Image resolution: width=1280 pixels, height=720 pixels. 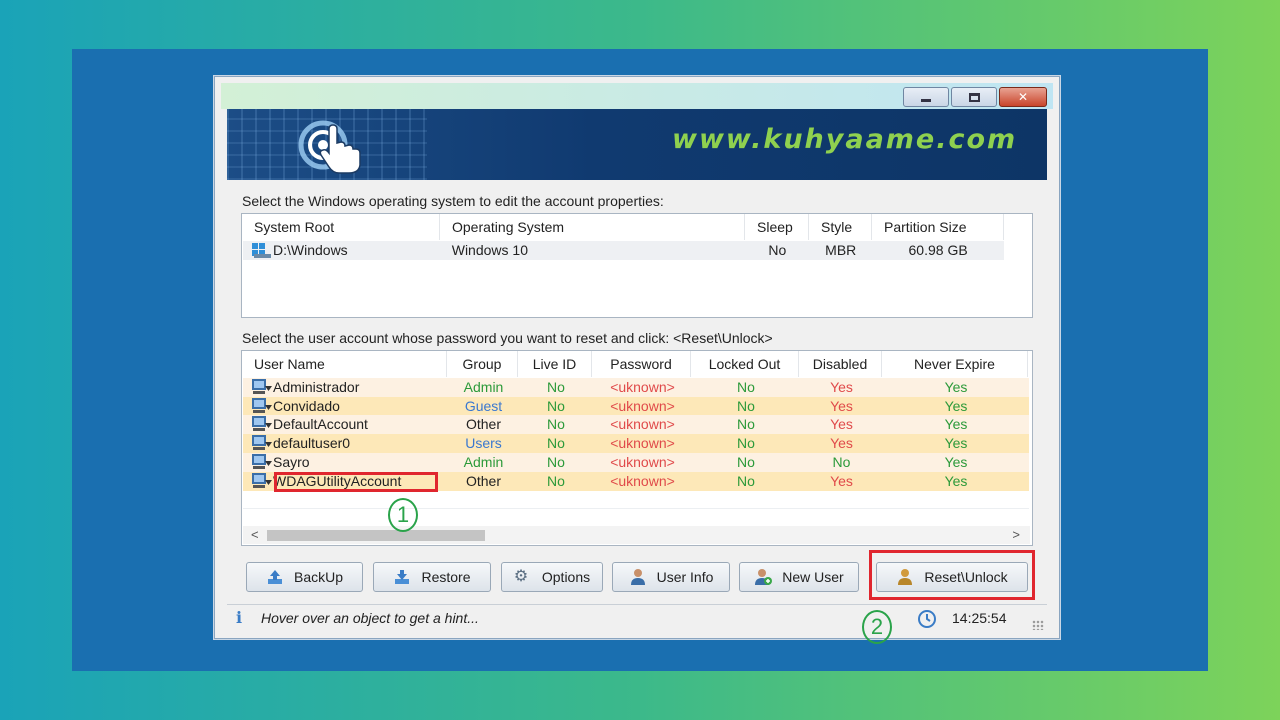 I want to click on user-info-label: User Info, so click(x=685, y=577).